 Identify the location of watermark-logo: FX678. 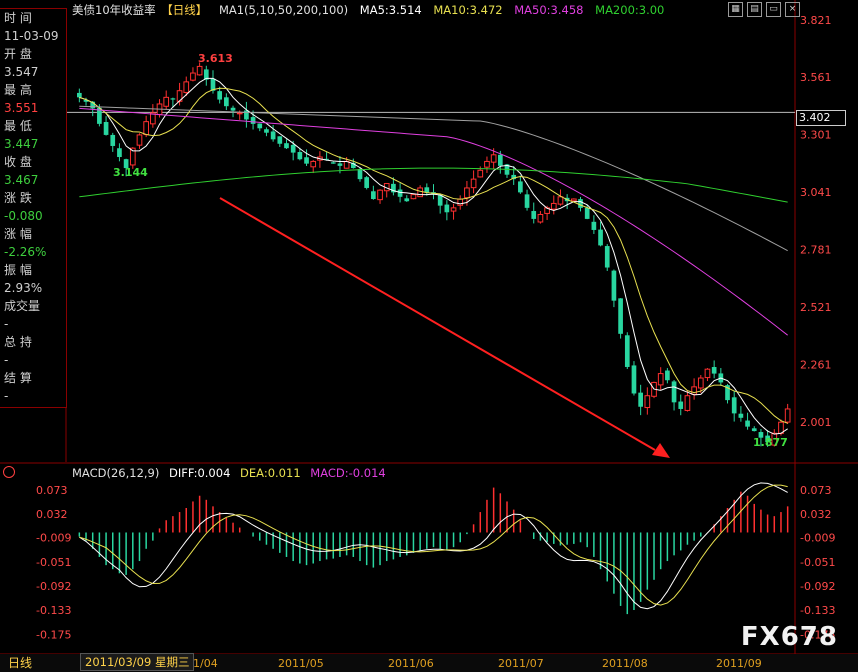
(789, 637).